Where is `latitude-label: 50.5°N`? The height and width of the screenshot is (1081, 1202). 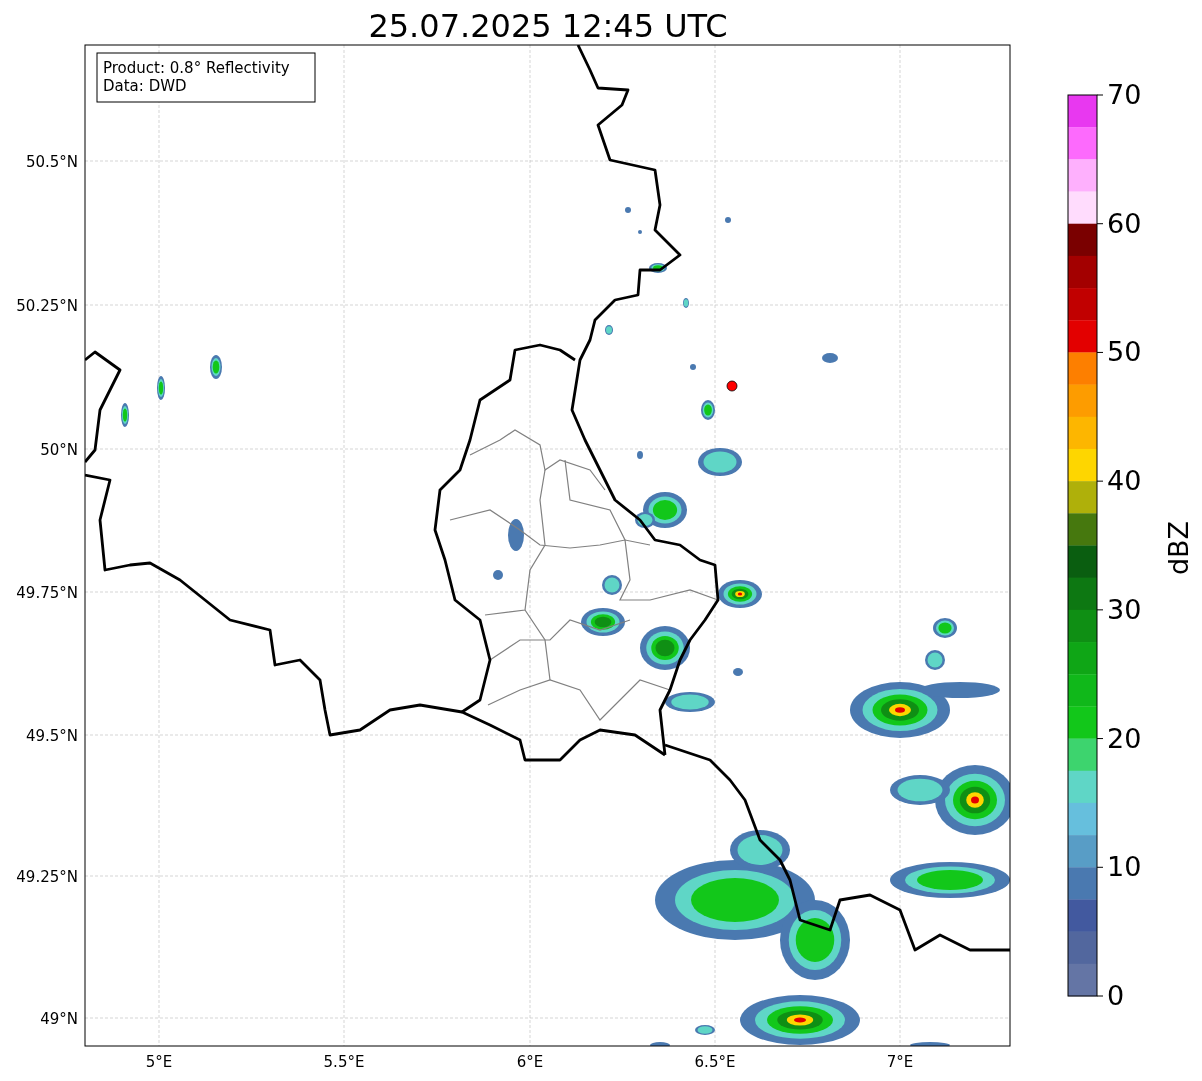
latitude-label: 50.5°N is located at coordinates (51, 162).